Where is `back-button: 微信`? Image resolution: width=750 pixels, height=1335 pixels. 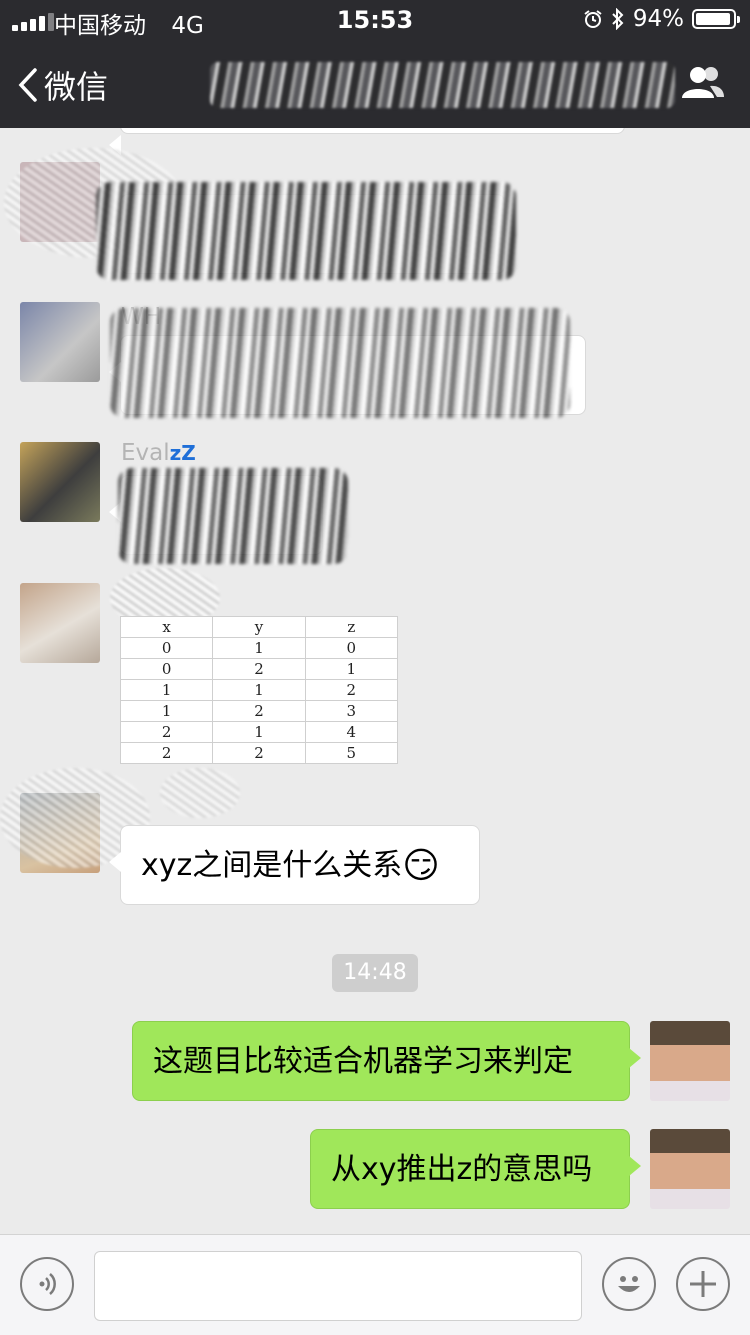
back-button: 微信 is located at coordinates (63, 85).